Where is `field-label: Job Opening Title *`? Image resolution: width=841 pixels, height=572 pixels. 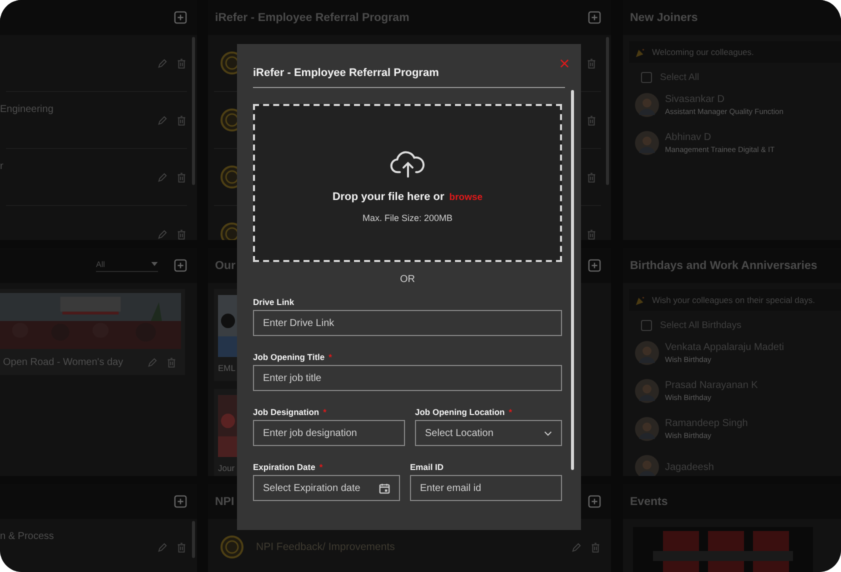 field-label: Job Opening Title * is located at coordinates (293, 357).